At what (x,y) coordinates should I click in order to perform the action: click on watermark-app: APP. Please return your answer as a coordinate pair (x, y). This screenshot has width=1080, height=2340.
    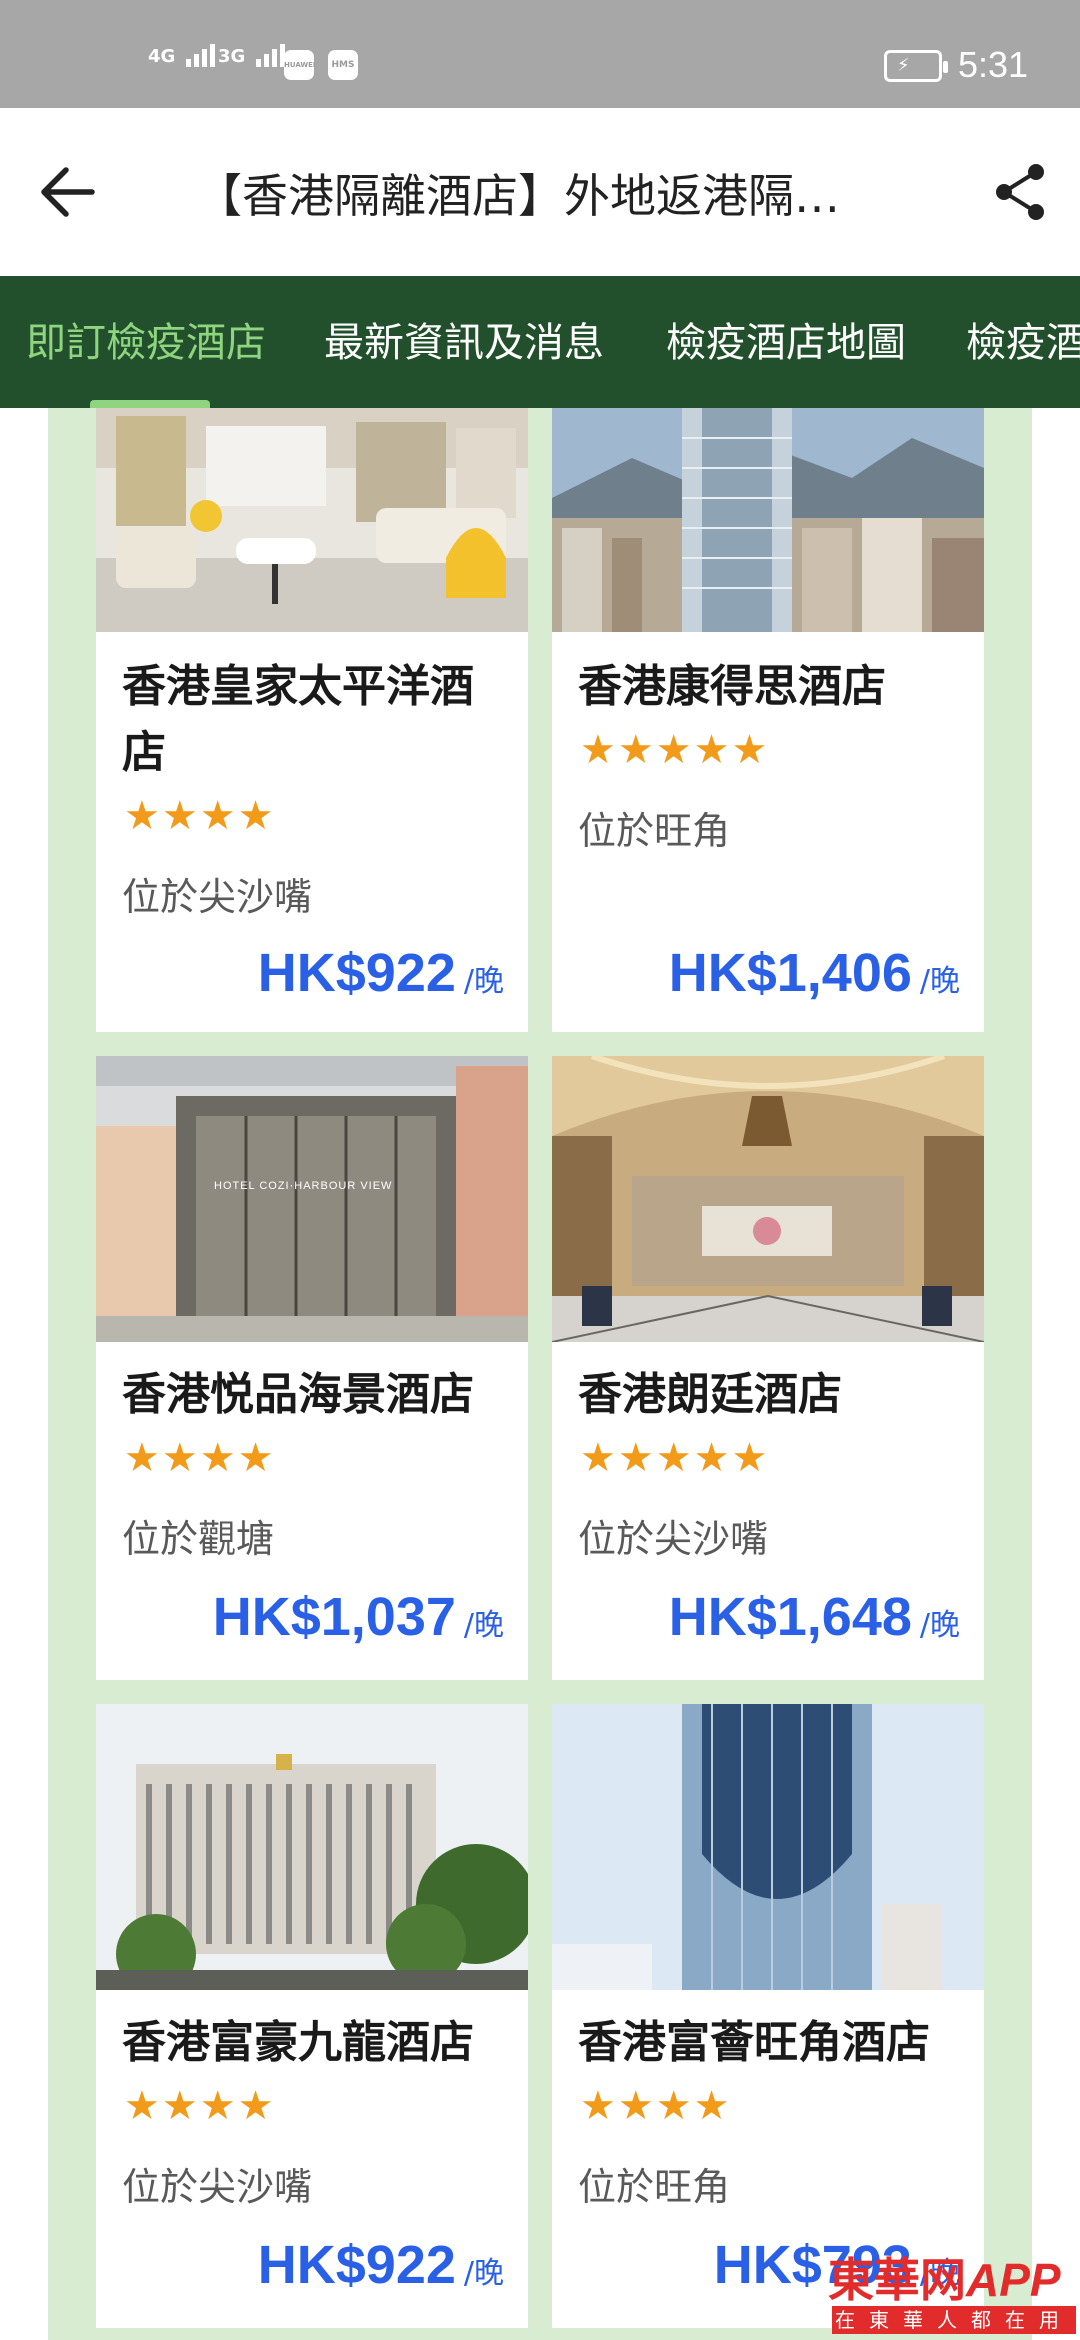
    Looking at the image, I should click on (1013, 2280).